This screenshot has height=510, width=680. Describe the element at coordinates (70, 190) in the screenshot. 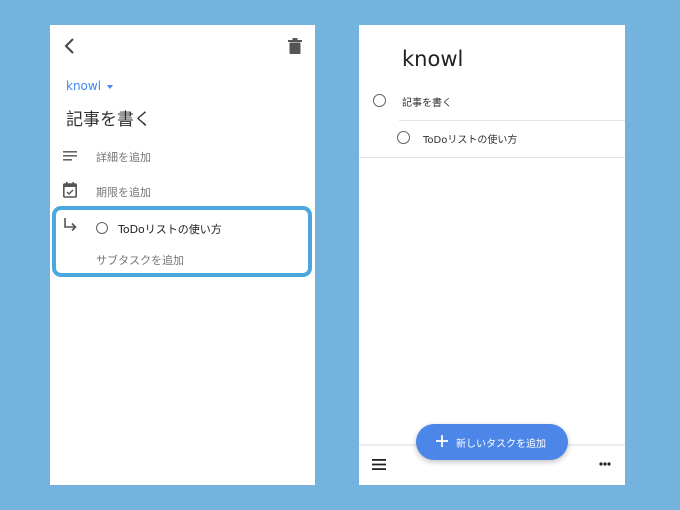

I see `calendar-check-icon` at that location.